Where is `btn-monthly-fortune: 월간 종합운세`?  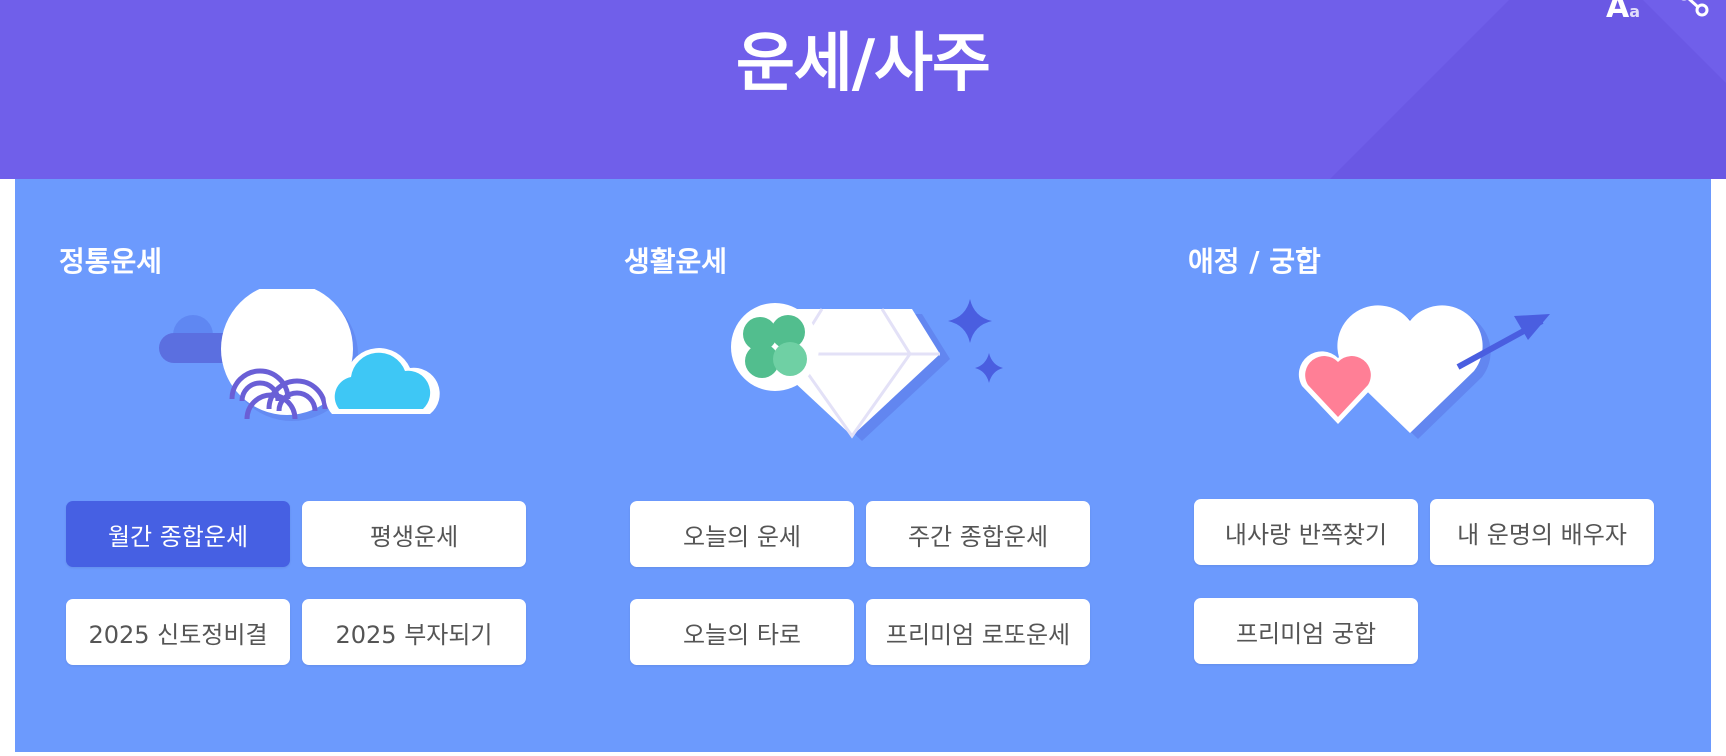 btn-monthly-fortune: 월간 종합운세 is located at coordinates (178, 534).